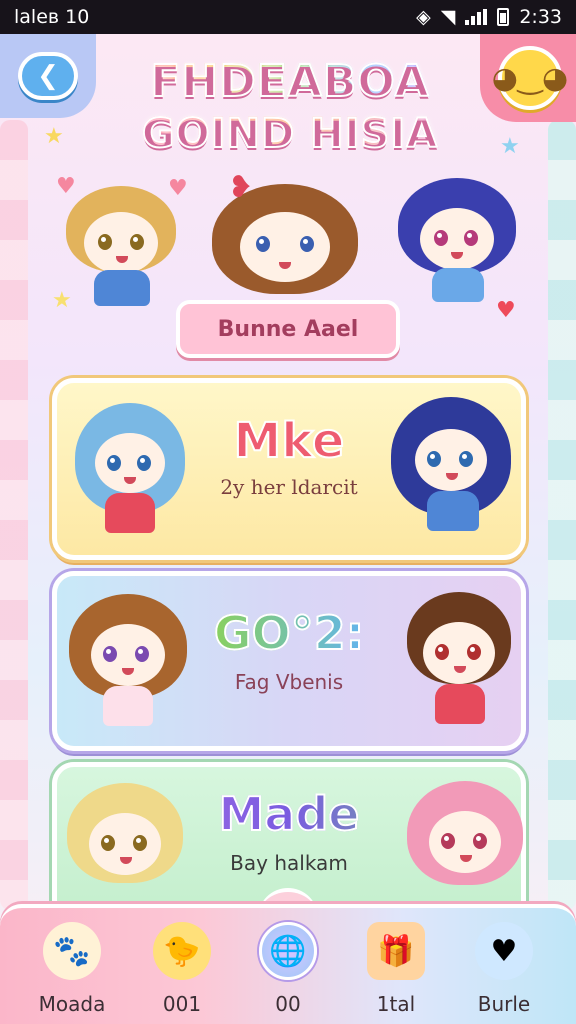  What do you see at coordinates (465, 846) in the screenshot?
I see `character-pink` at bounding box center [465, 846].